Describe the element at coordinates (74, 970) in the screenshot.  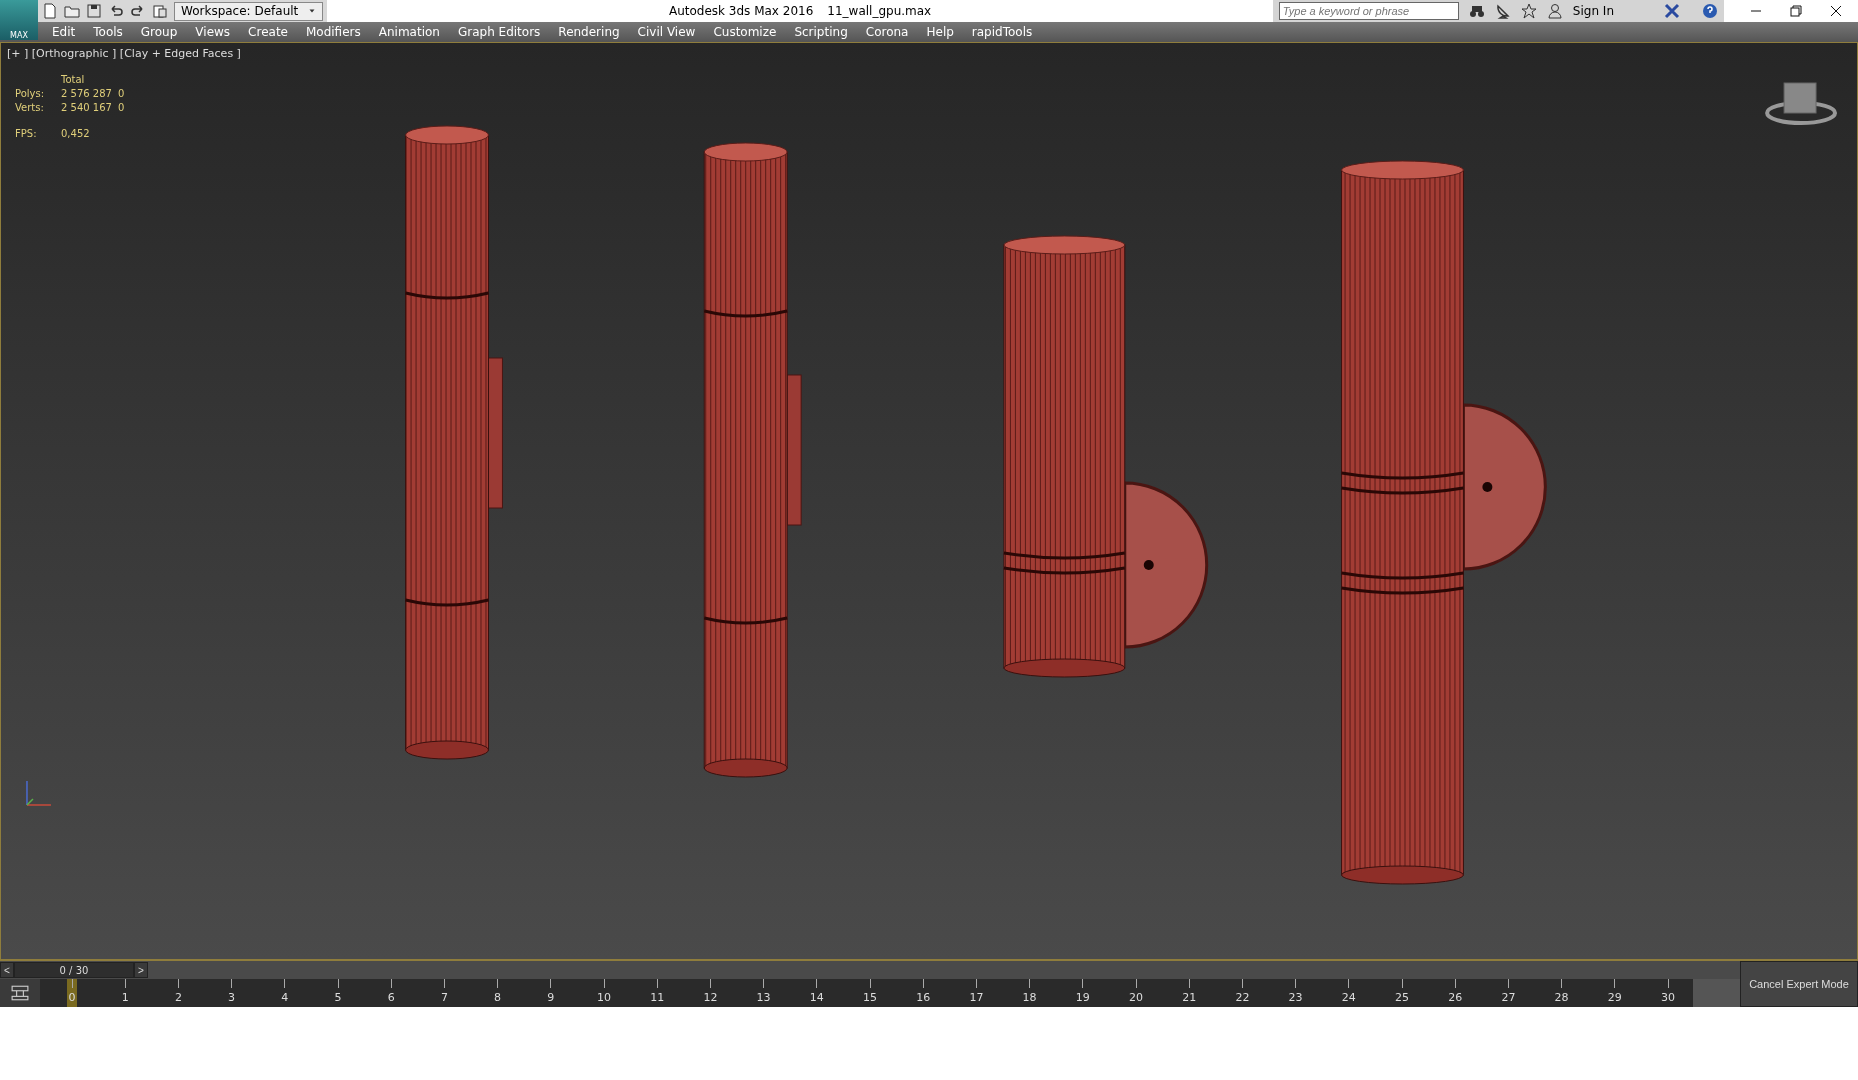
I see `time-slider-thumb: 0 / 30` at that location.